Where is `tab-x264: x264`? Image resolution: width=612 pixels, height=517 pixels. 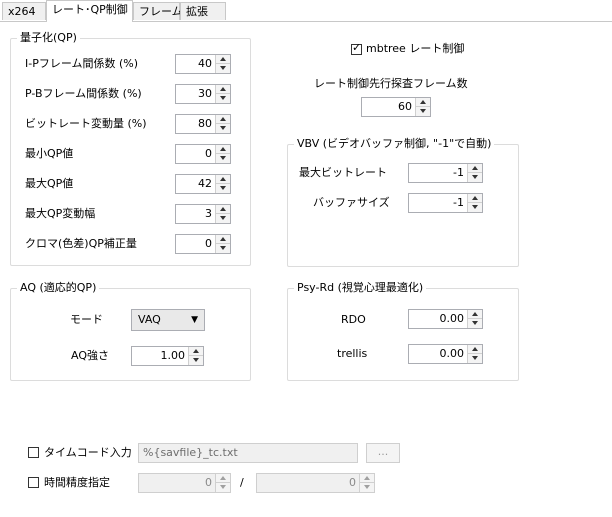 tab-x264: x264 is located at coordinates (24, 11).